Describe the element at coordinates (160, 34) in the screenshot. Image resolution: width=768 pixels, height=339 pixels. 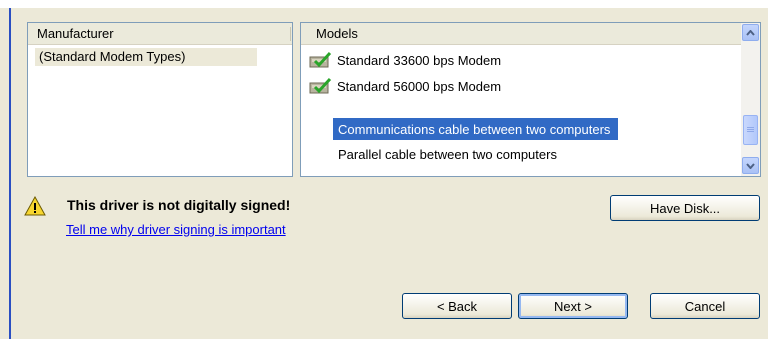
I see `manufacturer-column-header: Manufacturer` at that location.